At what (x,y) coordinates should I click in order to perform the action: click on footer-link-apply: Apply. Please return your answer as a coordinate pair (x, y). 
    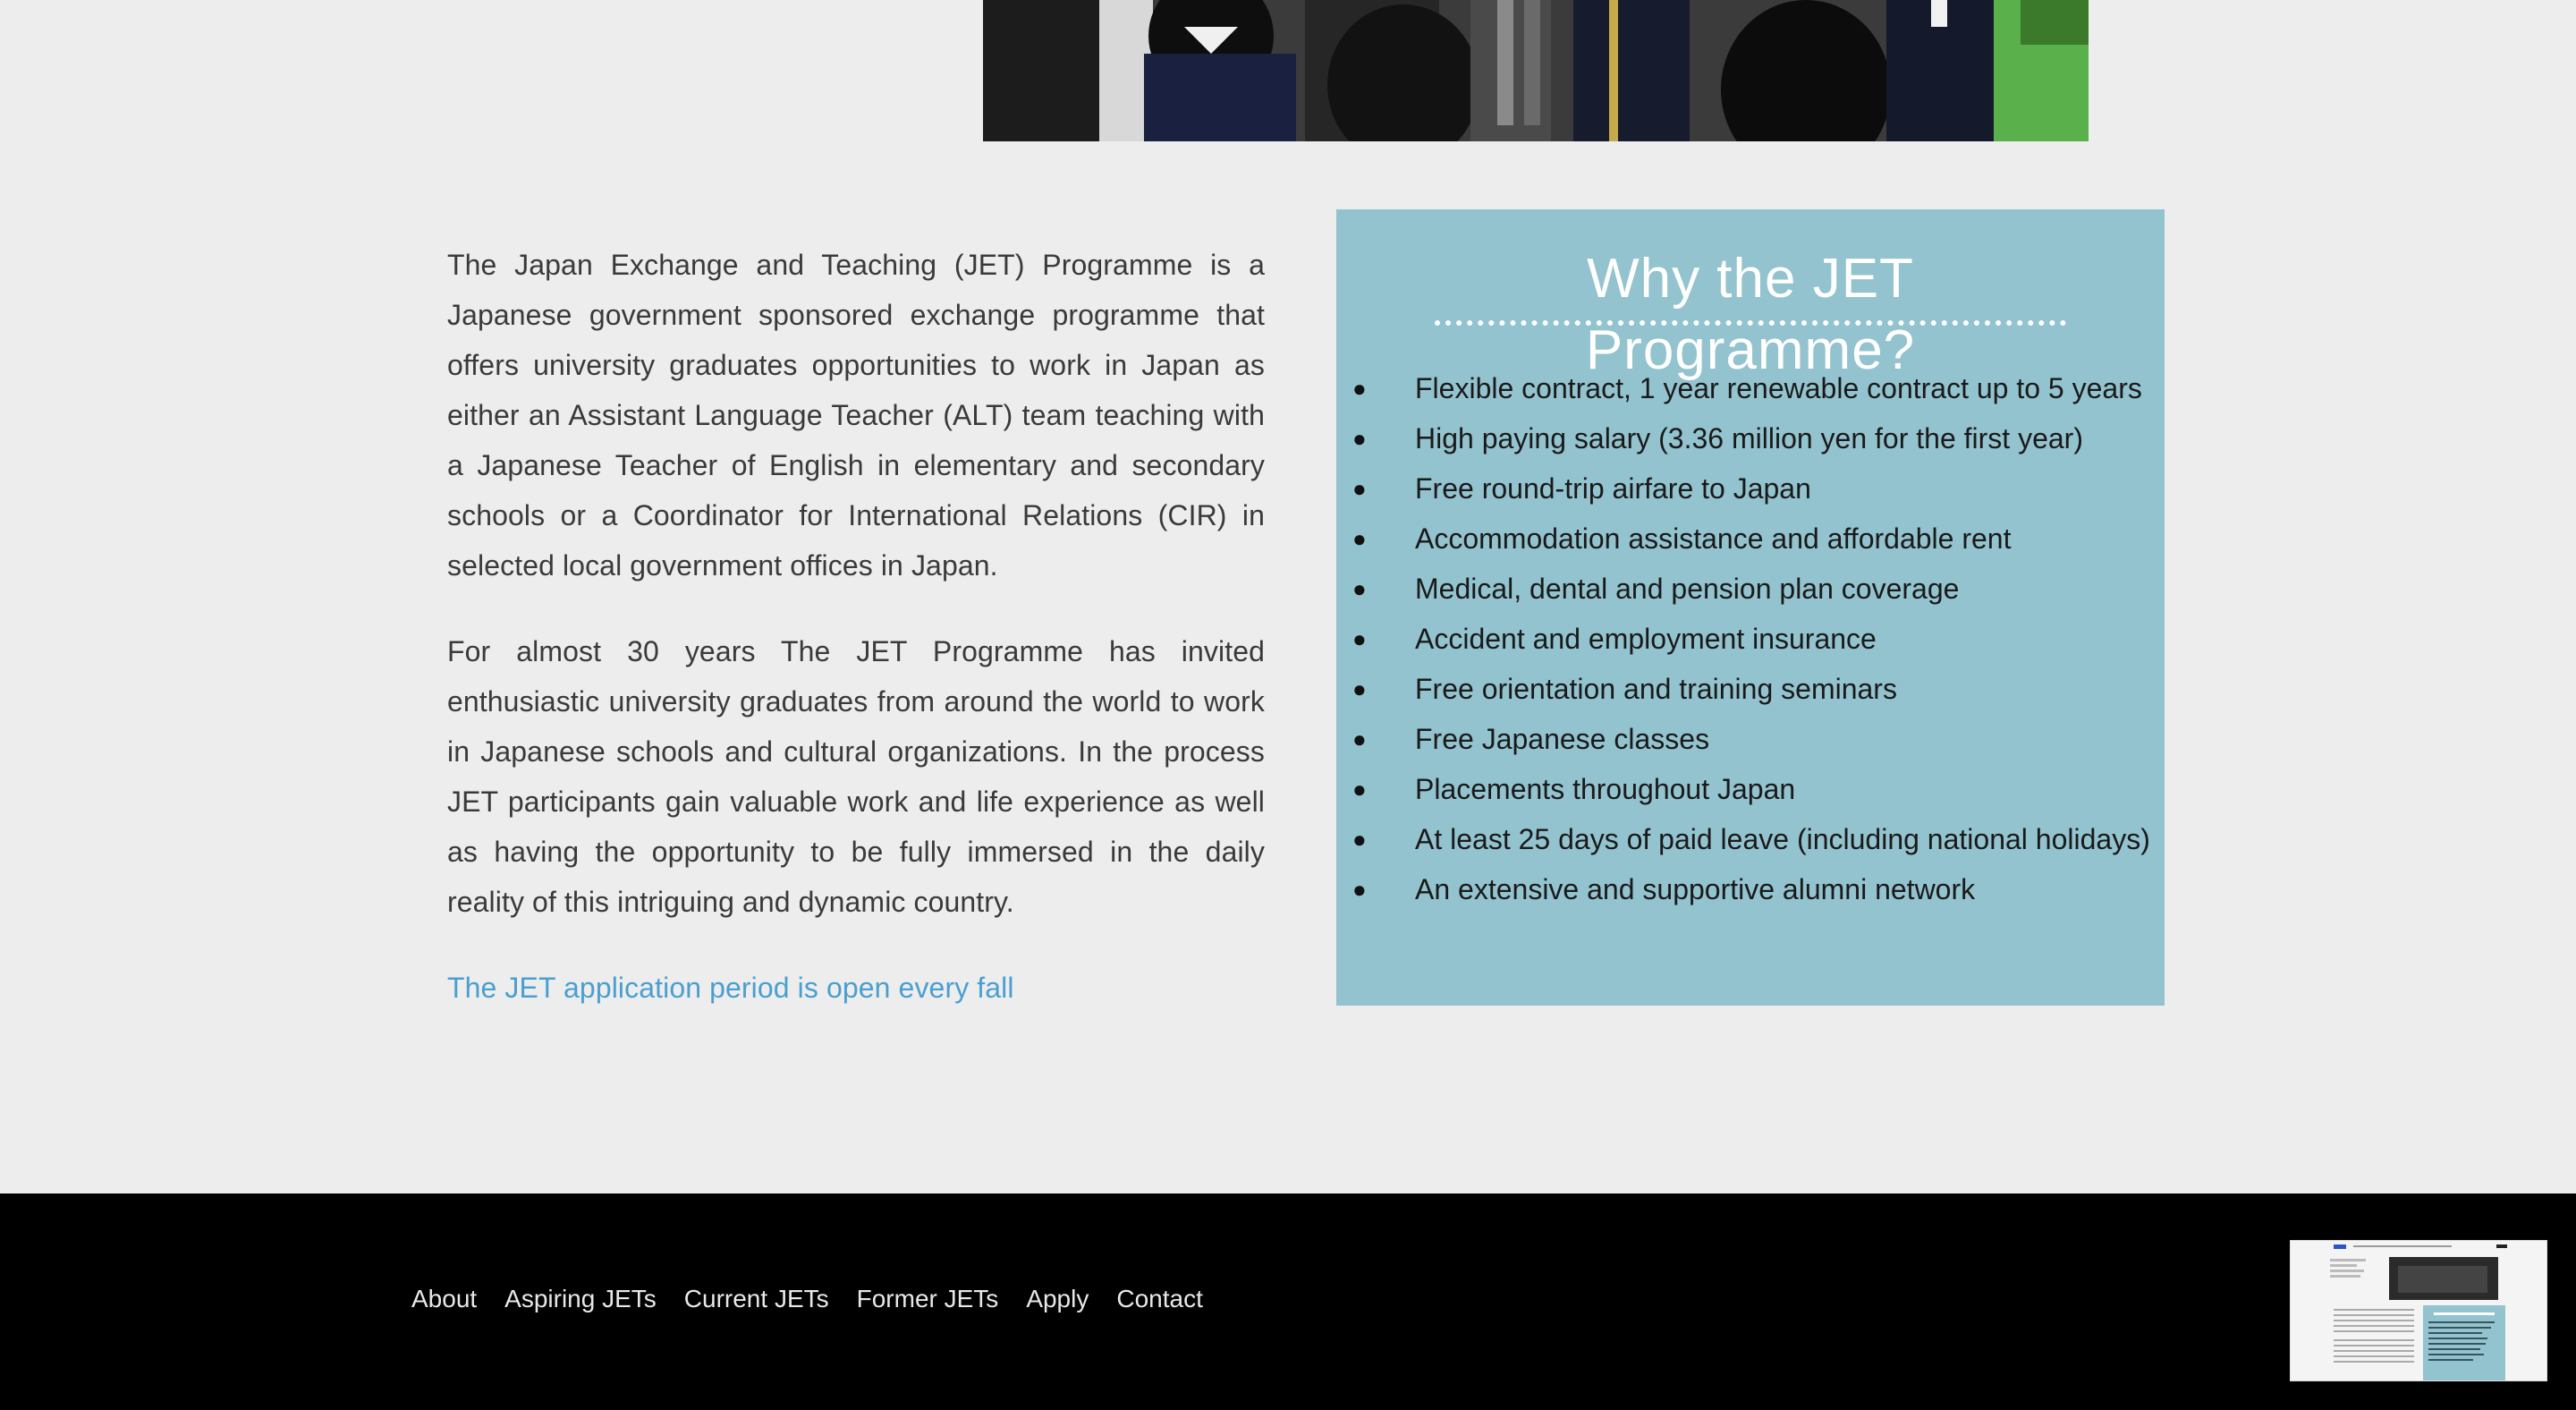
    Looking at the image, I should click on (1057, 1299).